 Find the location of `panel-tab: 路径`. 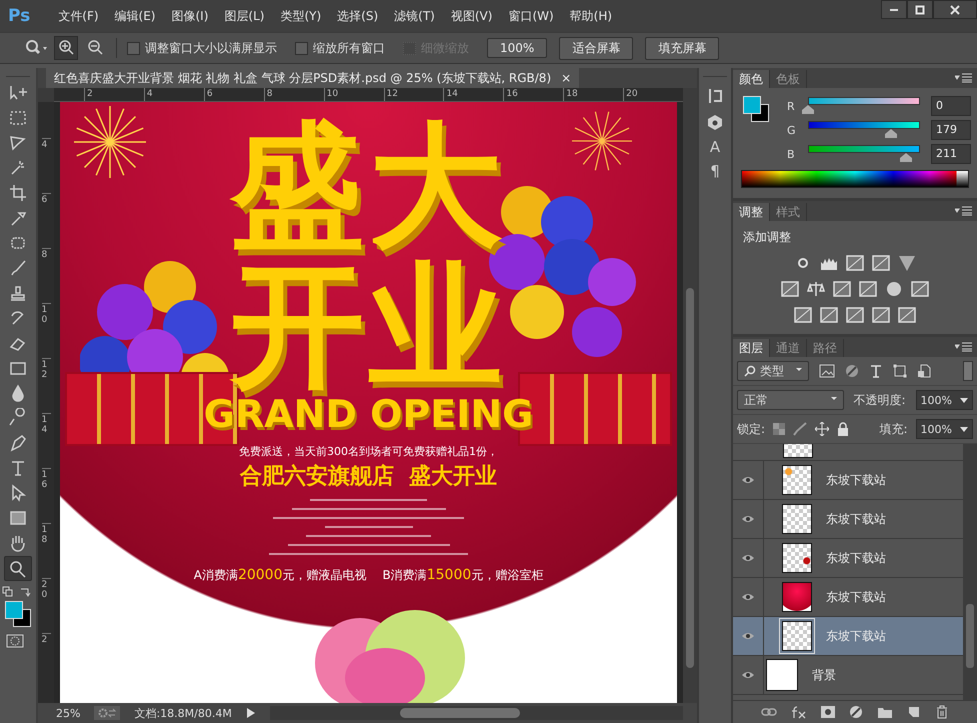

panel-tab: 路径 is located at coordinates (825, 348).